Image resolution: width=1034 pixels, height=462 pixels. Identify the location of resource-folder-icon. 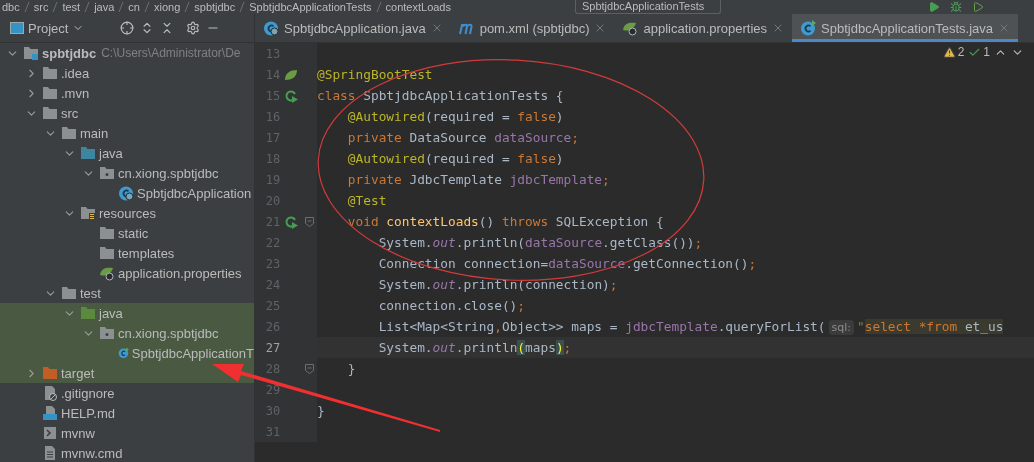
(88, 213).